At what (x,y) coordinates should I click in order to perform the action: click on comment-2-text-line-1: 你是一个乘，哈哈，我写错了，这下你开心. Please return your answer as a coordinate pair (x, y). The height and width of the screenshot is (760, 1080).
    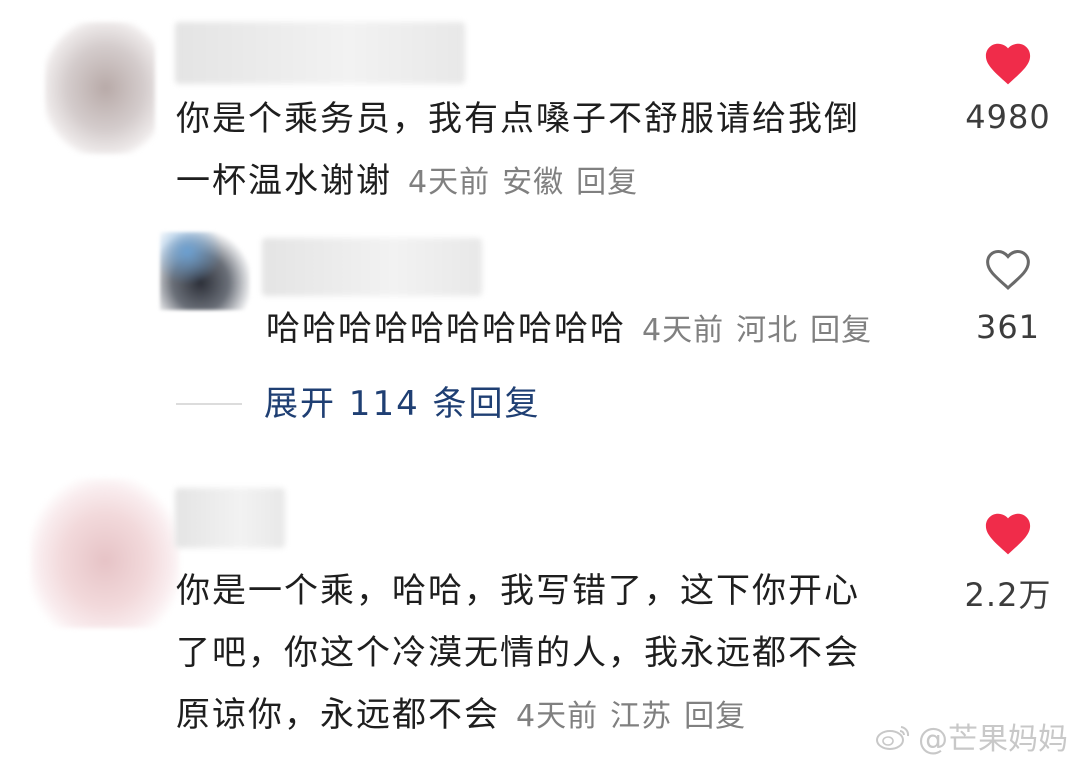
    Looking at the image, I should click on (518, 591).